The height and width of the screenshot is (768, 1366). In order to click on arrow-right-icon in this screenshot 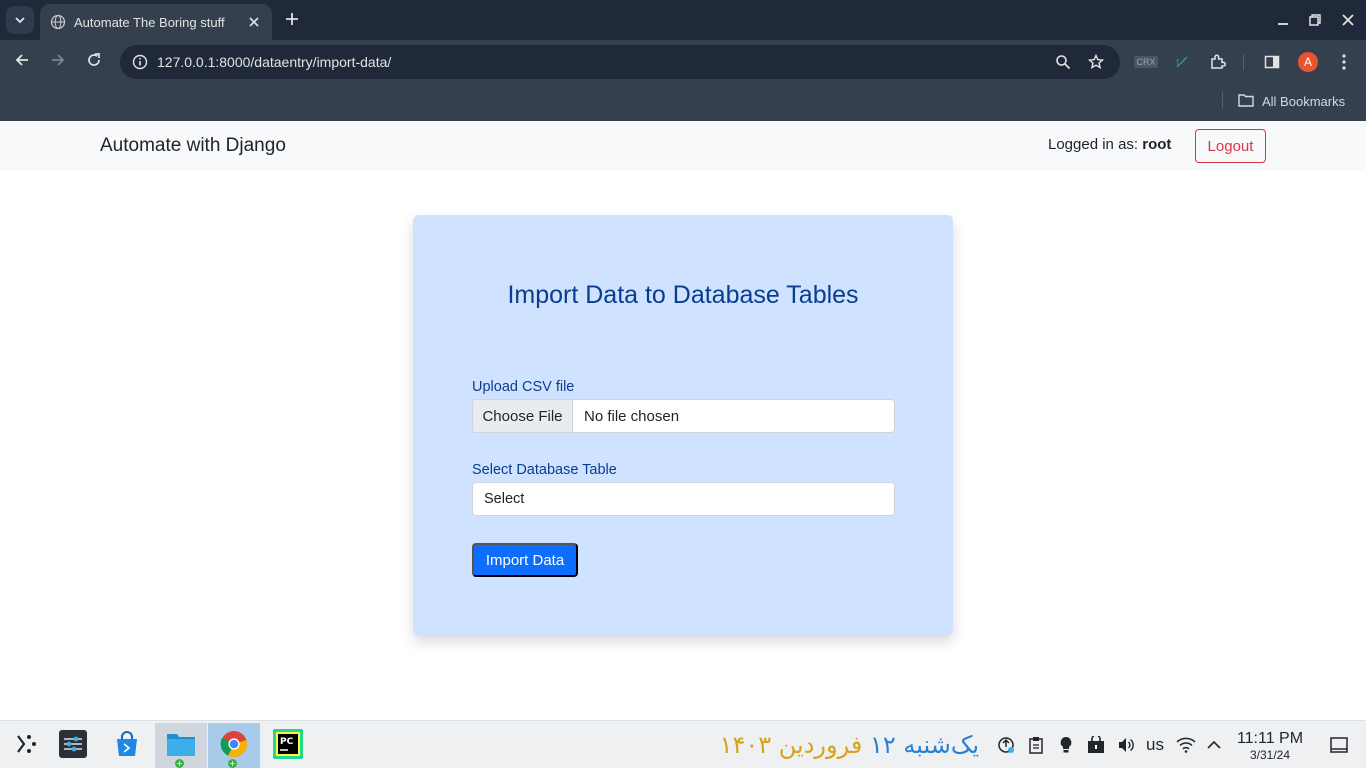, I will do `click(58, 62)`.